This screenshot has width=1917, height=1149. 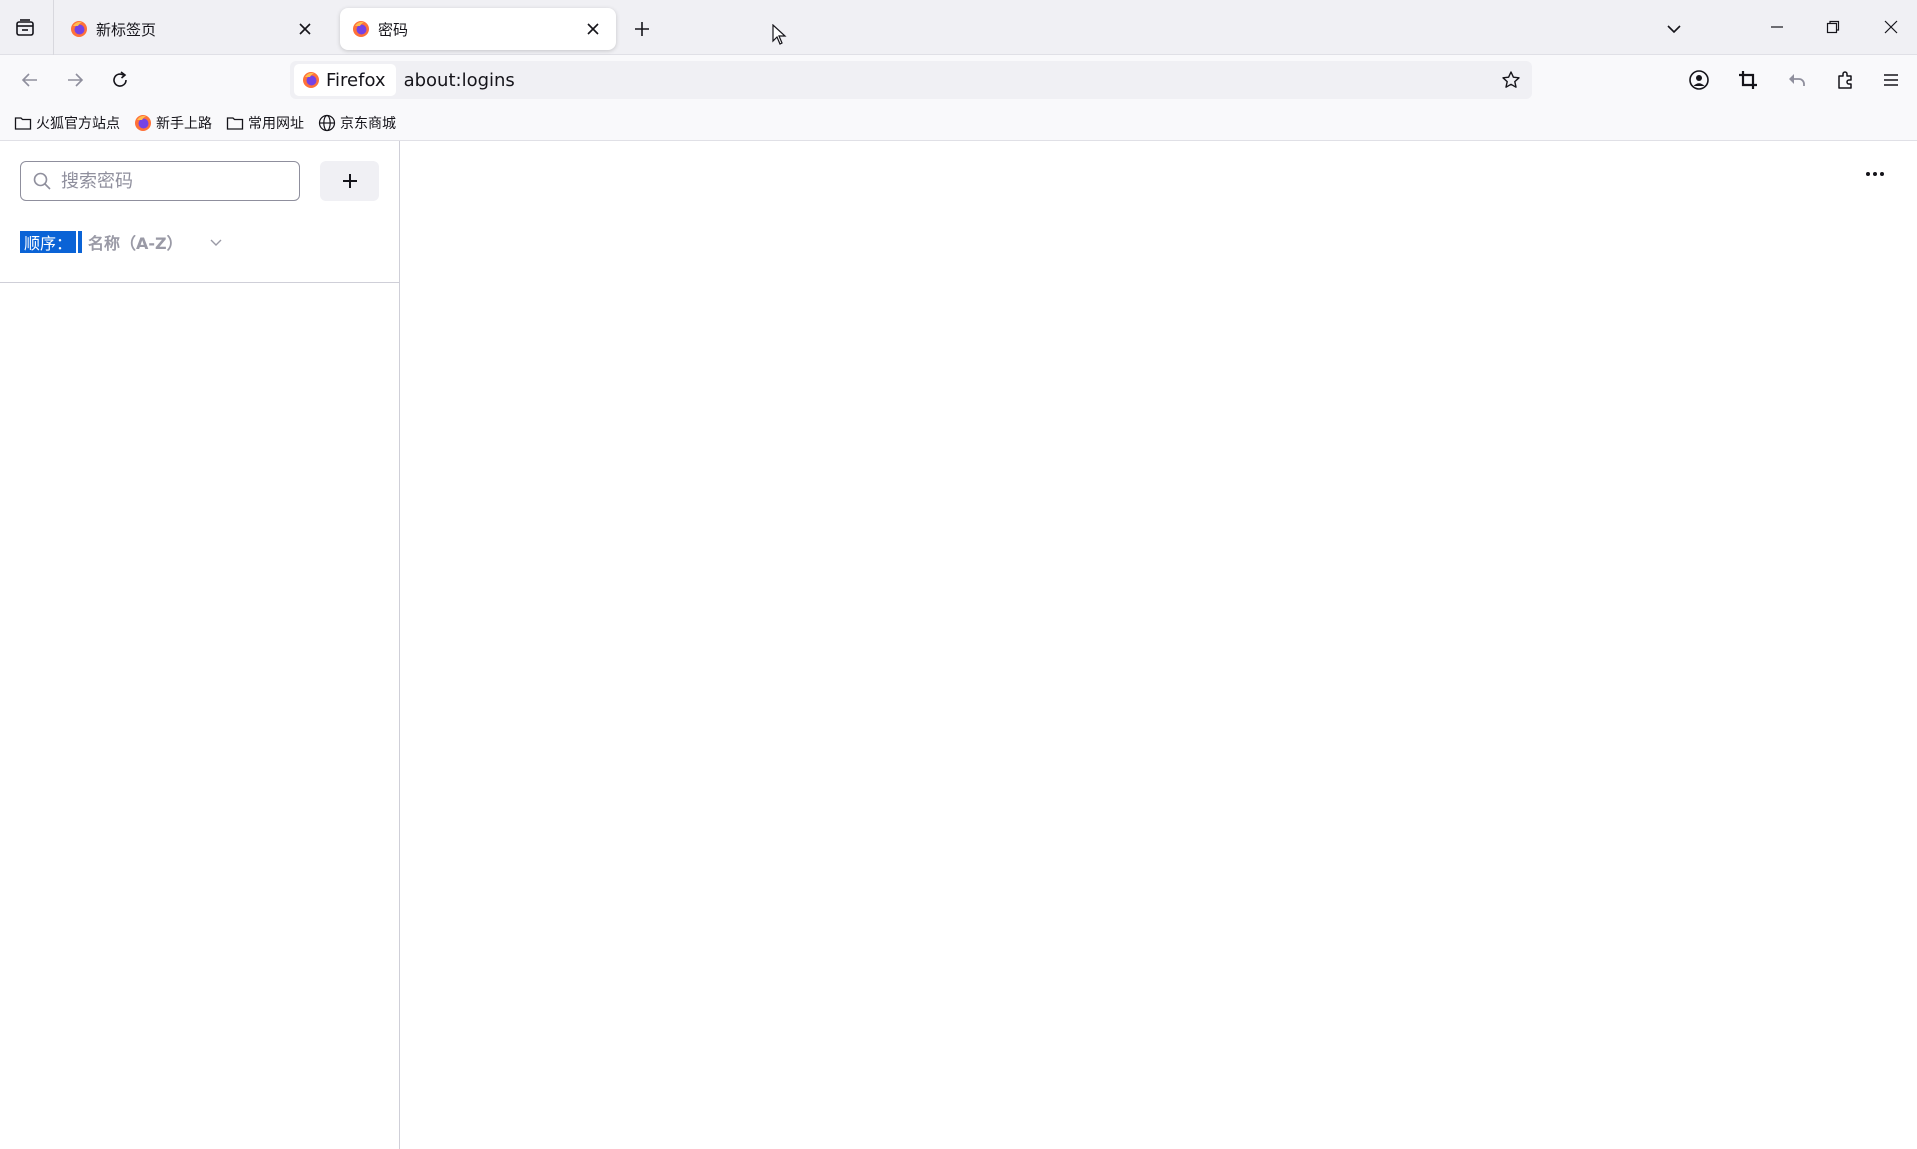 I want to click on text-caret, so click(x=80, y=242).